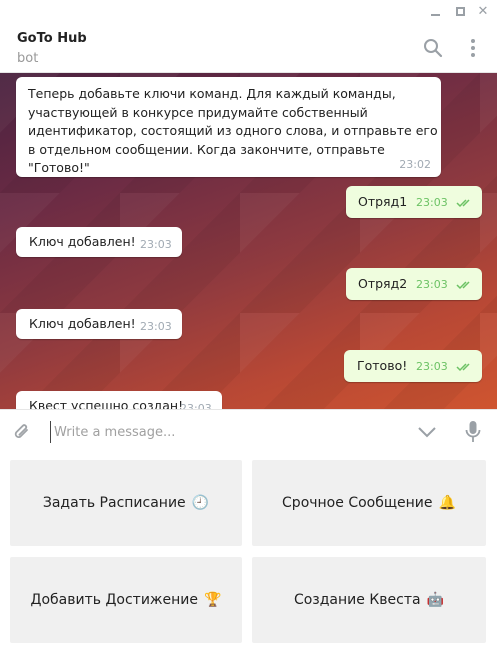 The height and width of the screenshot is (650, 497). I want to click on keyboard-button-create-quest: Создание Квеста 🤖, so click(369, 600).